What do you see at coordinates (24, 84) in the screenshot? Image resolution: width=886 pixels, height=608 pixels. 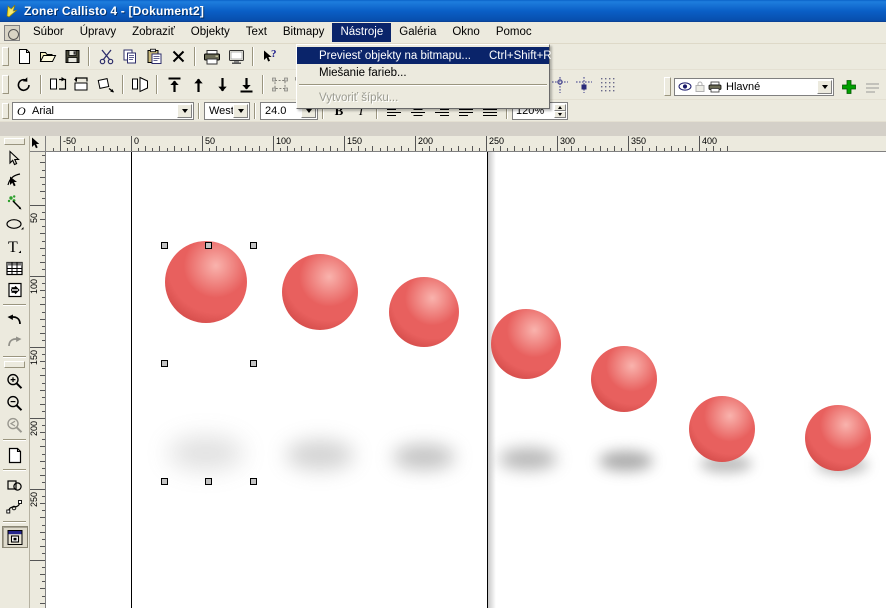 I see `rotate-icon` at bounding box center [24, 84].